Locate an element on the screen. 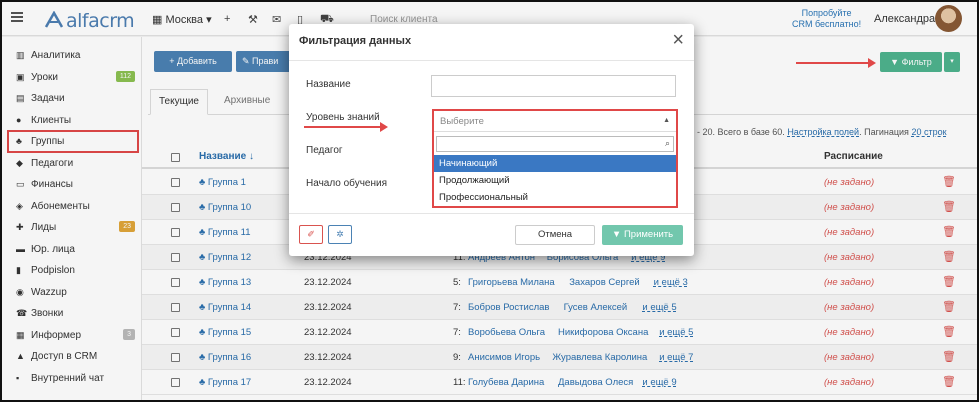 Image resolution: width=979 pixels, height=402 pixels. select-search-input: ⌕ is located at coordinates (555, 144).